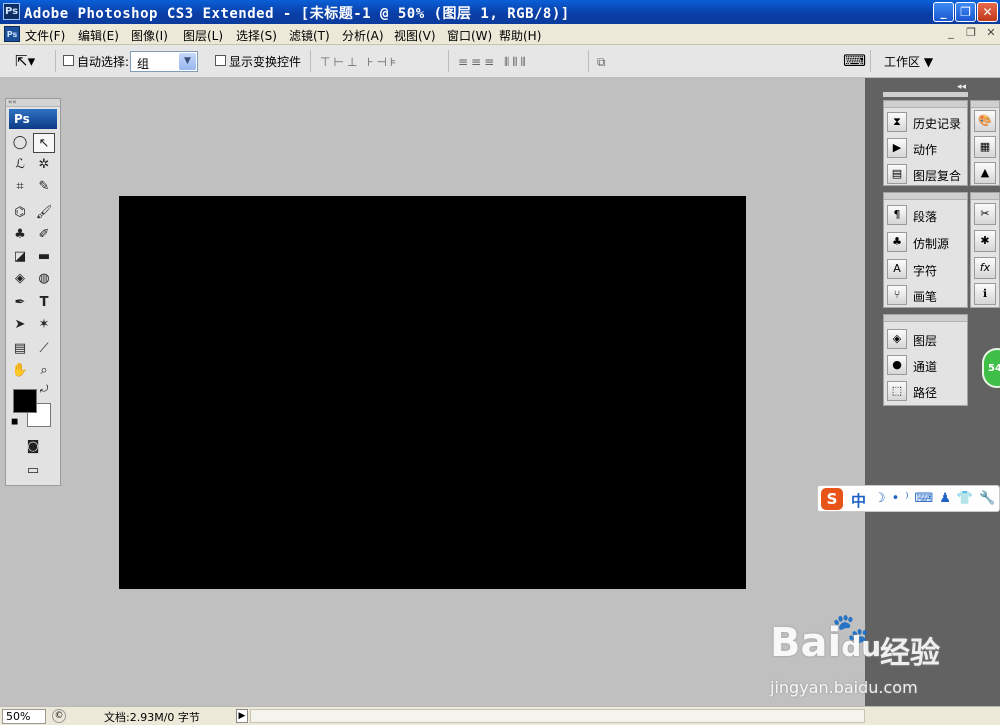 This screenshot has width=1000, height=725. Describe the element at coordinates (44, 235) in the screenshot. I see `history-brush-tool-icon: ✐` at that location.